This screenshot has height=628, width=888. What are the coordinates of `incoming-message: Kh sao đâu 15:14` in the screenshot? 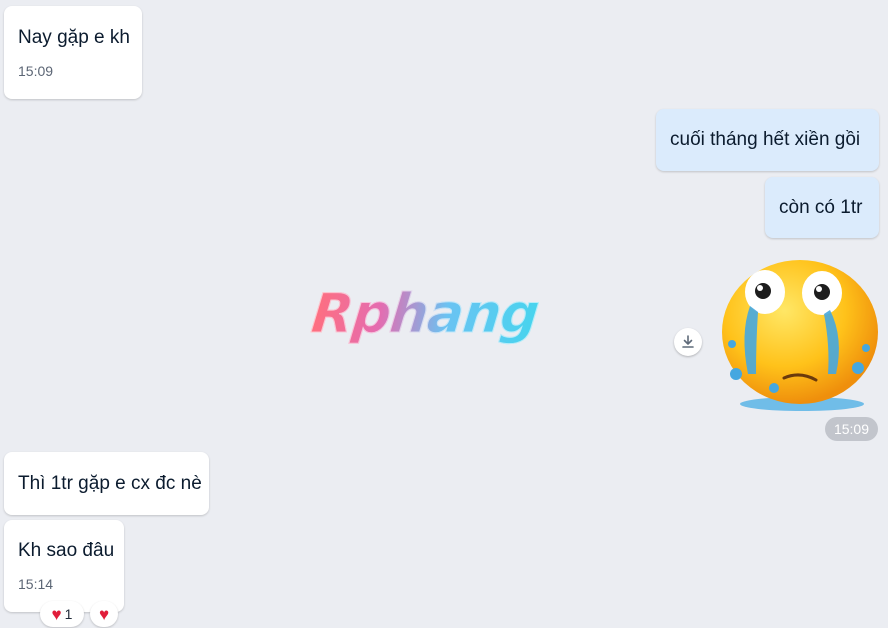 It's located at (64, 566).